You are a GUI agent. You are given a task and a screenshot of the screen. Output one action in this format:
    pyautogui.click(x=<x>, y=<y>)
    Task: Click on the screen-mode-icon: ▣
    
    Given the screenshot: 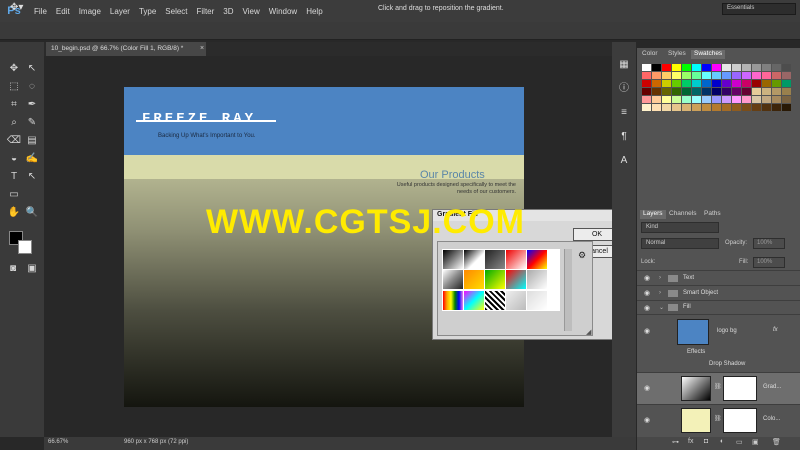 What is the action you would take?
    pyautogui.click(x=32, y=269)
    